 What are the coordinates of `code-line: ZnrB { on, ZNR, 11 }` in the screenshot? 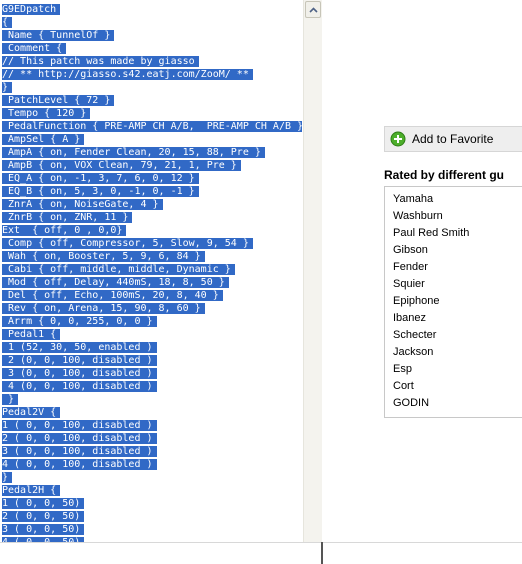 It's located at (152, 217).